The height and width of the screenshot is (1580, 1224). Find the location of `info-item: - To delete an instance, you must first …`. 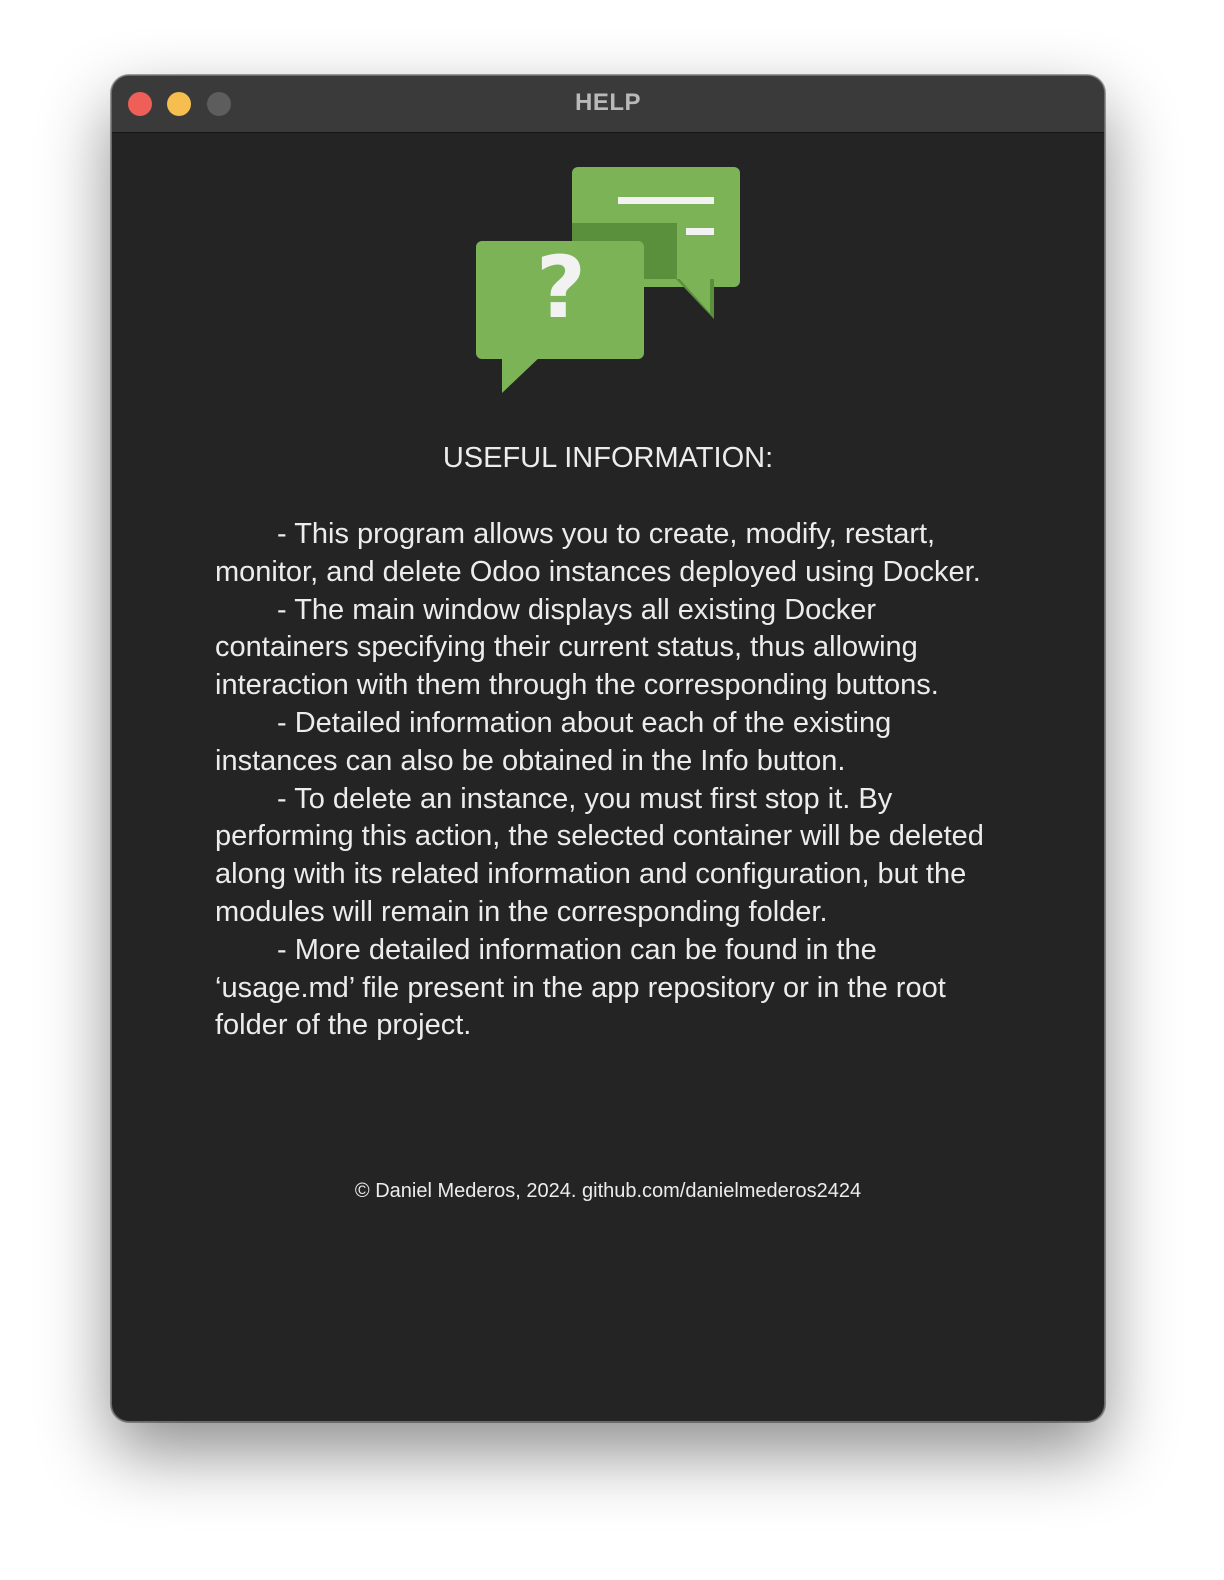

info-item: - To delete an instance, you must first … is located at coordinates (599, 855).